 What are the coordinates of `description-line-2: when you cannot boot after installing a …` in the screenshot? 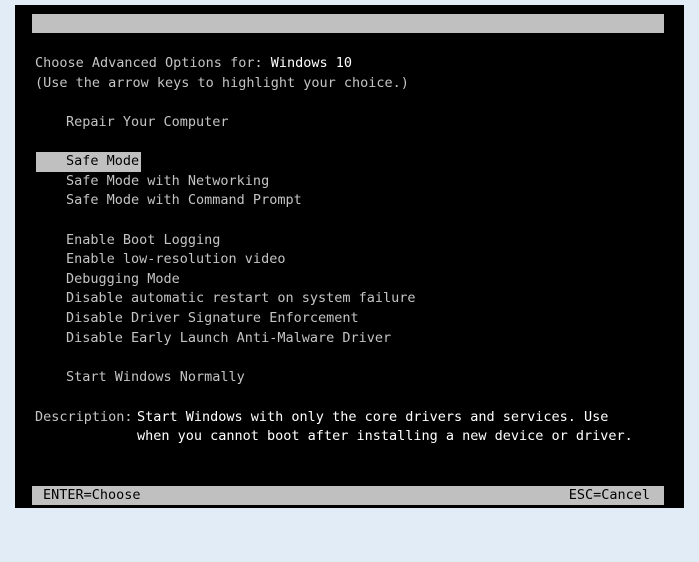 It's located at (385, 436).